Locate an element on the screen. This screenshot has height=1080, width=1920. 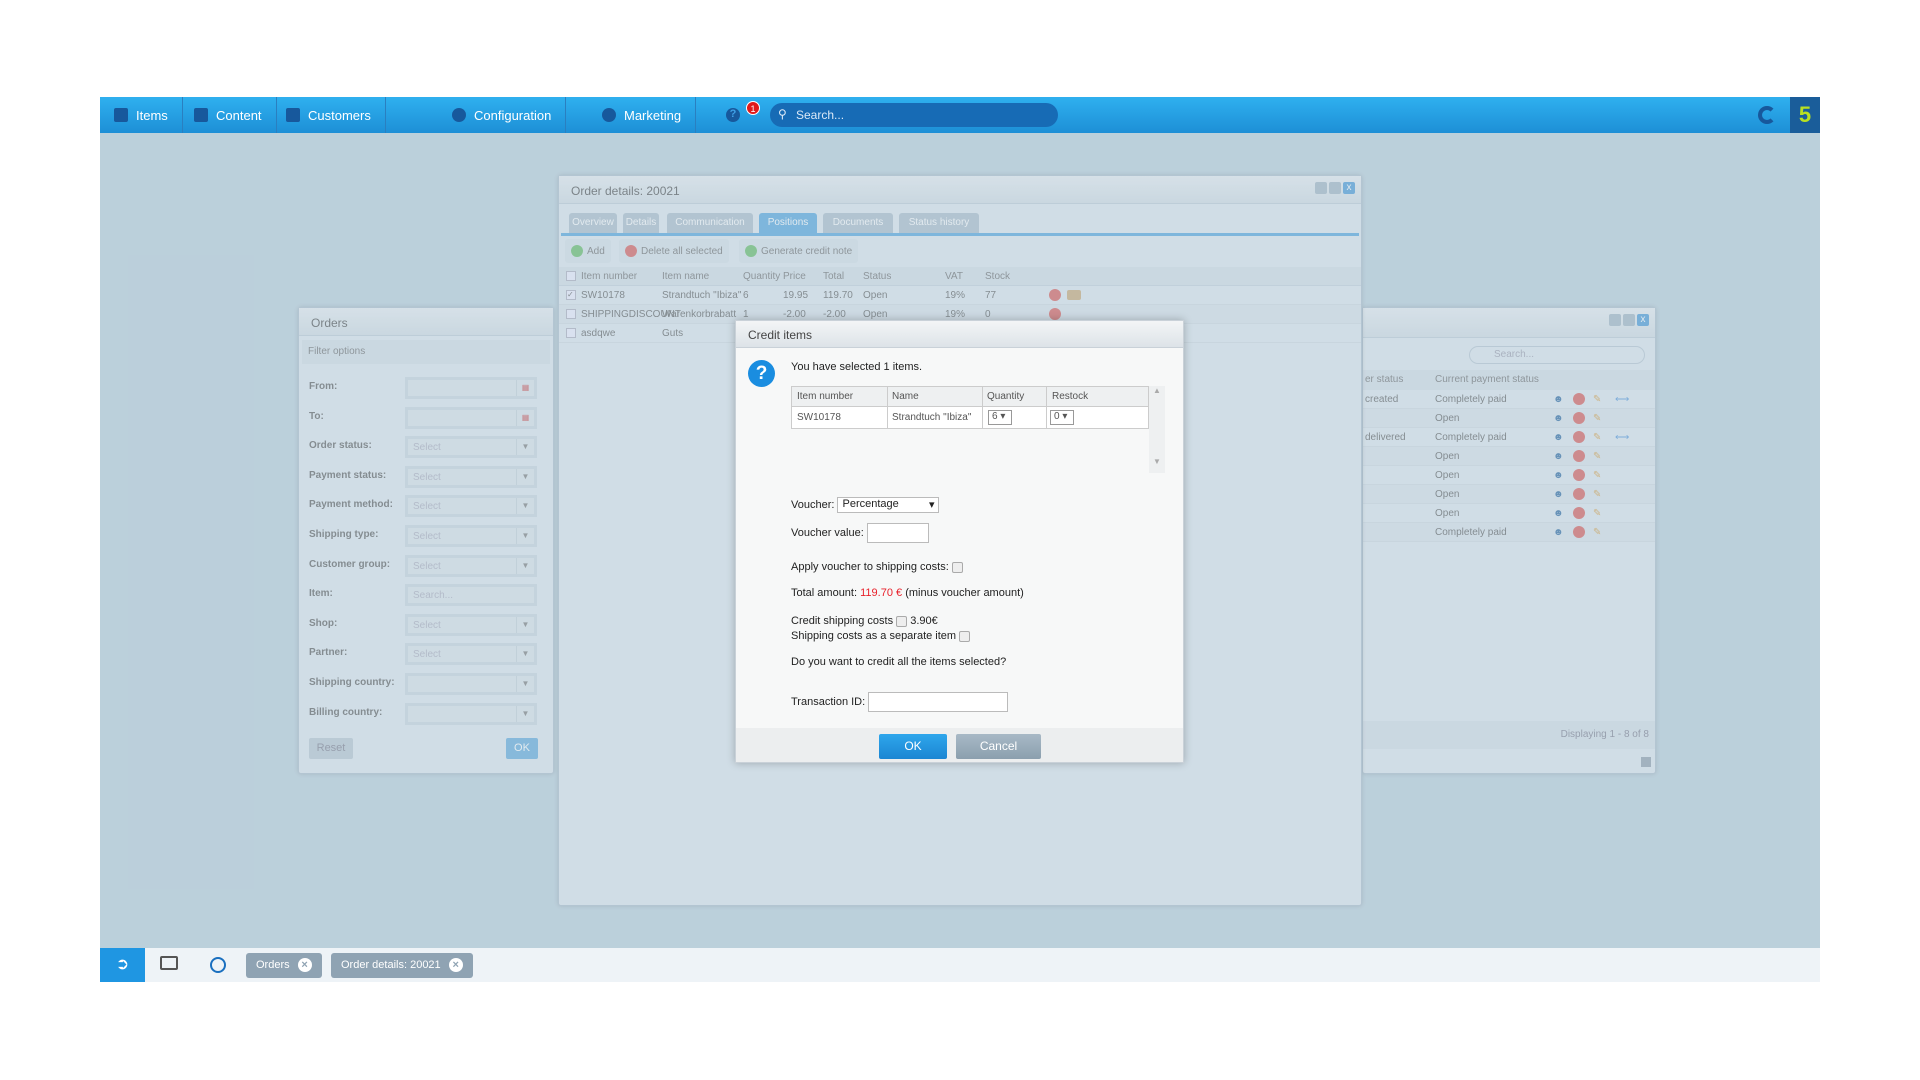
credit-shipping-label: Credit shipping costs is located at coordinates (842, 621).